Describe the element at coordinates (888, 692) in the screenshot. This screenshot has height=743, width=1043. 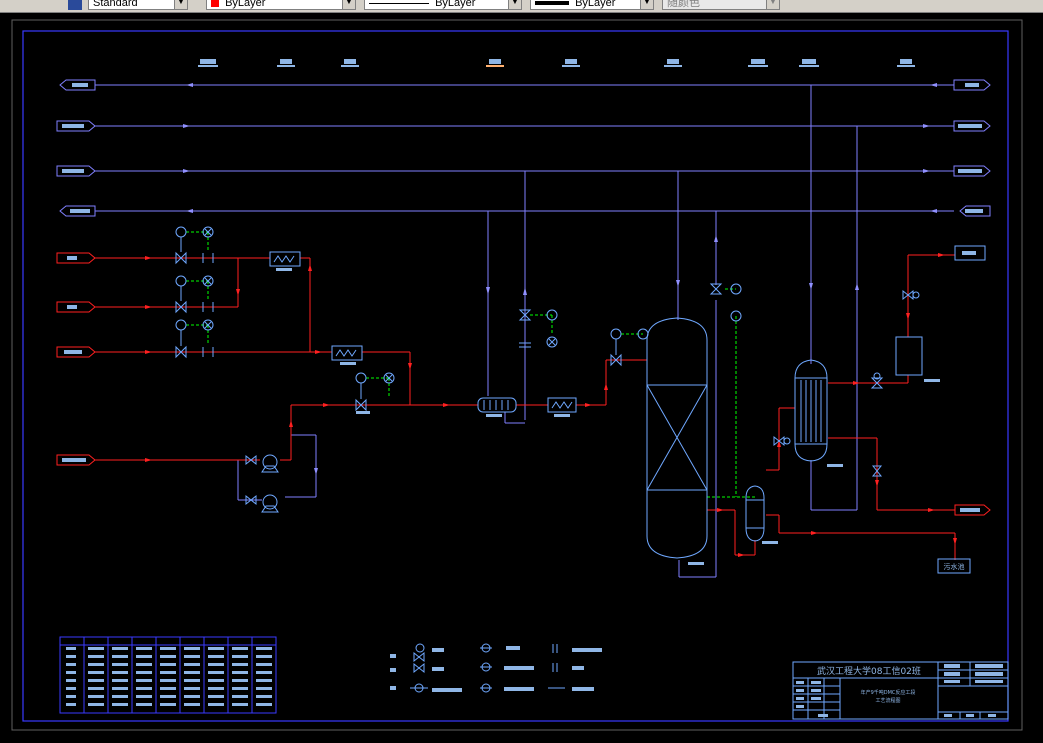
I see `drawing-name-line1: 年产9千吨DMC反应工段` at that location.